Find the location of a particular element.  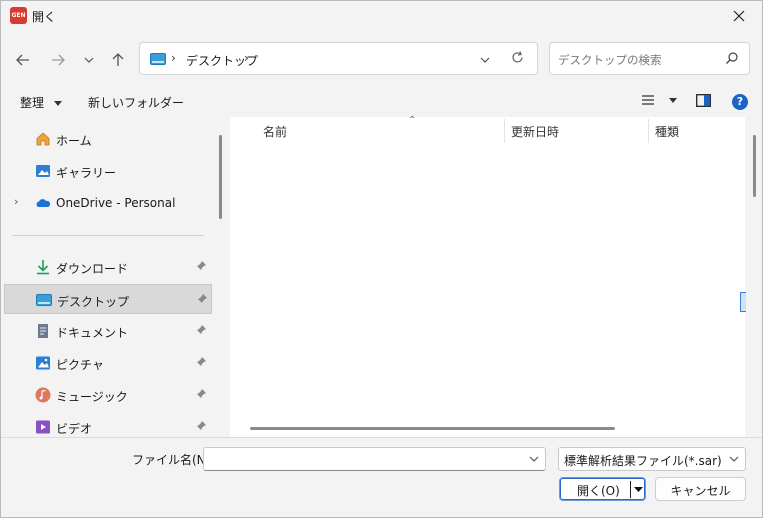

sidebar-item-music: ミュージック is located at coordinates (108, 395).